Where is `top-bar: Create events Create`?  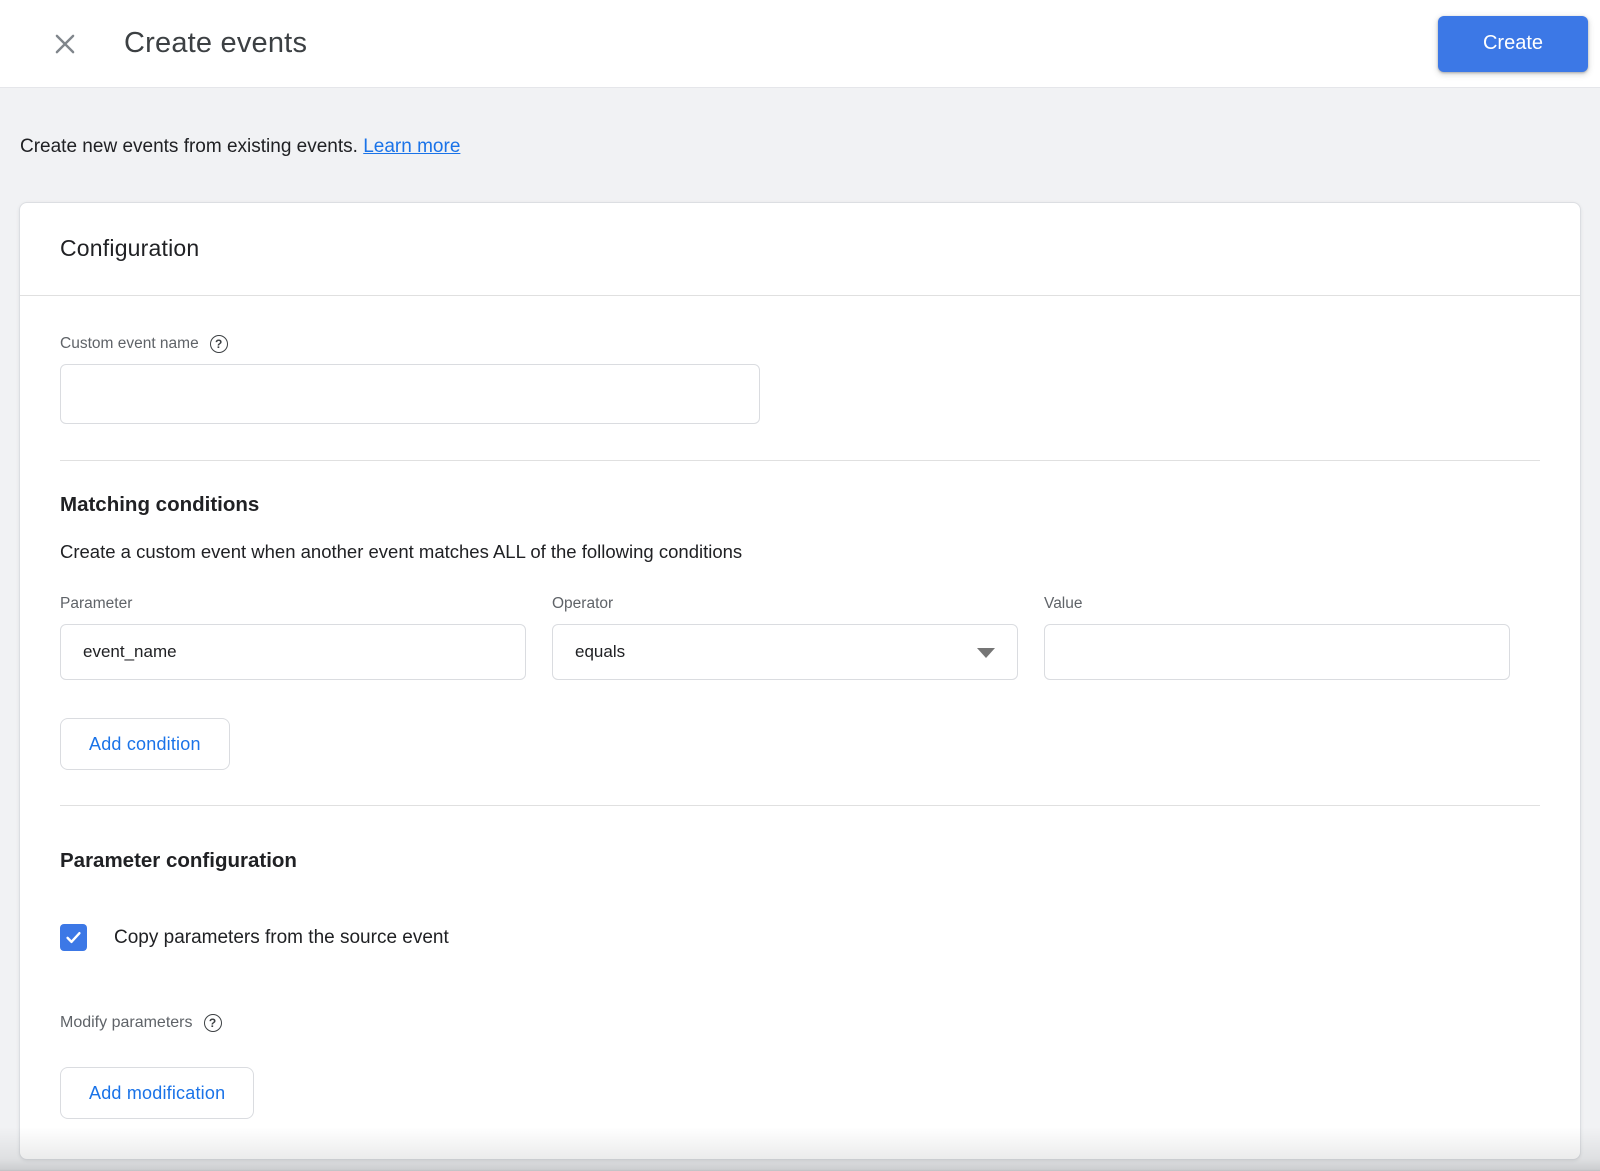 top-bar: Create events Create is located at coordinates (800, 44).